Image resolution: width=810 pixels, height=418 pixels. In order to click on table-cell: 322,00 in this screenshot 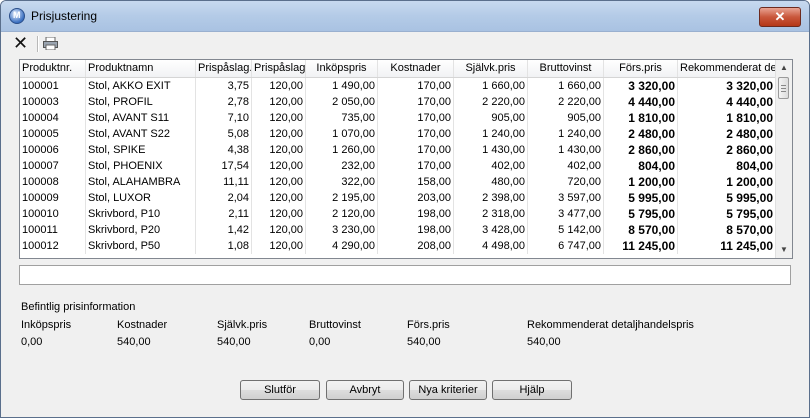, I will do `click(342, 182)`.